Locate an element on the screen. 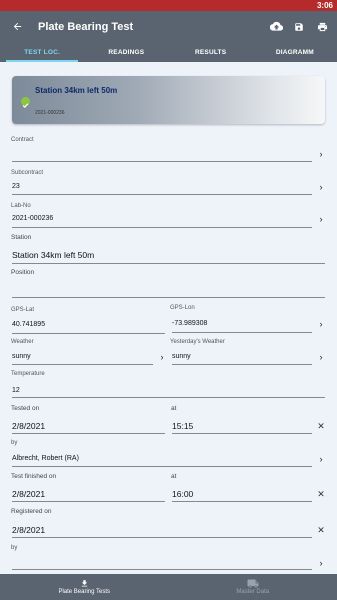 The width and height of the screenshot is (337, 600). tab-bar: TEST LOC. READINGS RESULTS DIAGRAMM is located at coordinates (168, 52).